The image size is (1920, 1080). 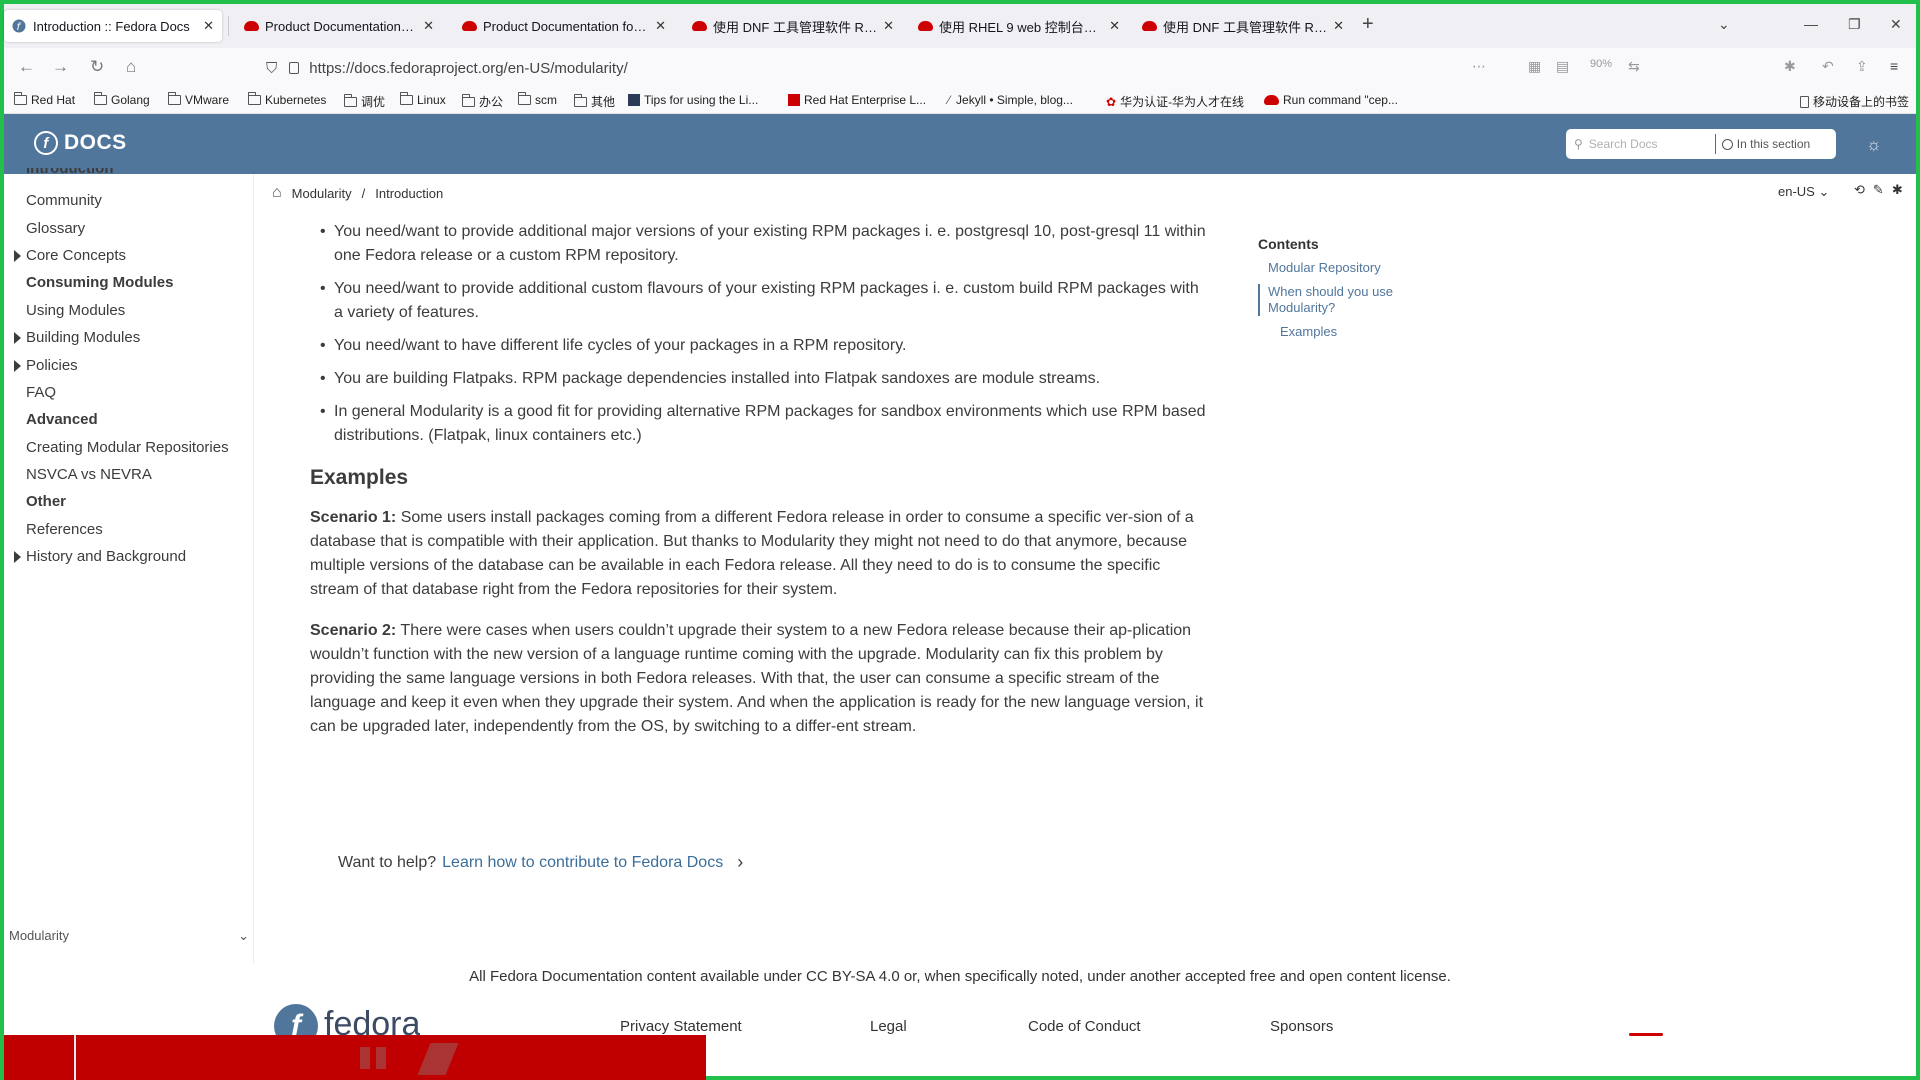 What do you see at coordinates (564, 26) in the screenshot?
I see `tab-product-docs-2: Product Documentation for R ✕` at bounding box center [564, 26].